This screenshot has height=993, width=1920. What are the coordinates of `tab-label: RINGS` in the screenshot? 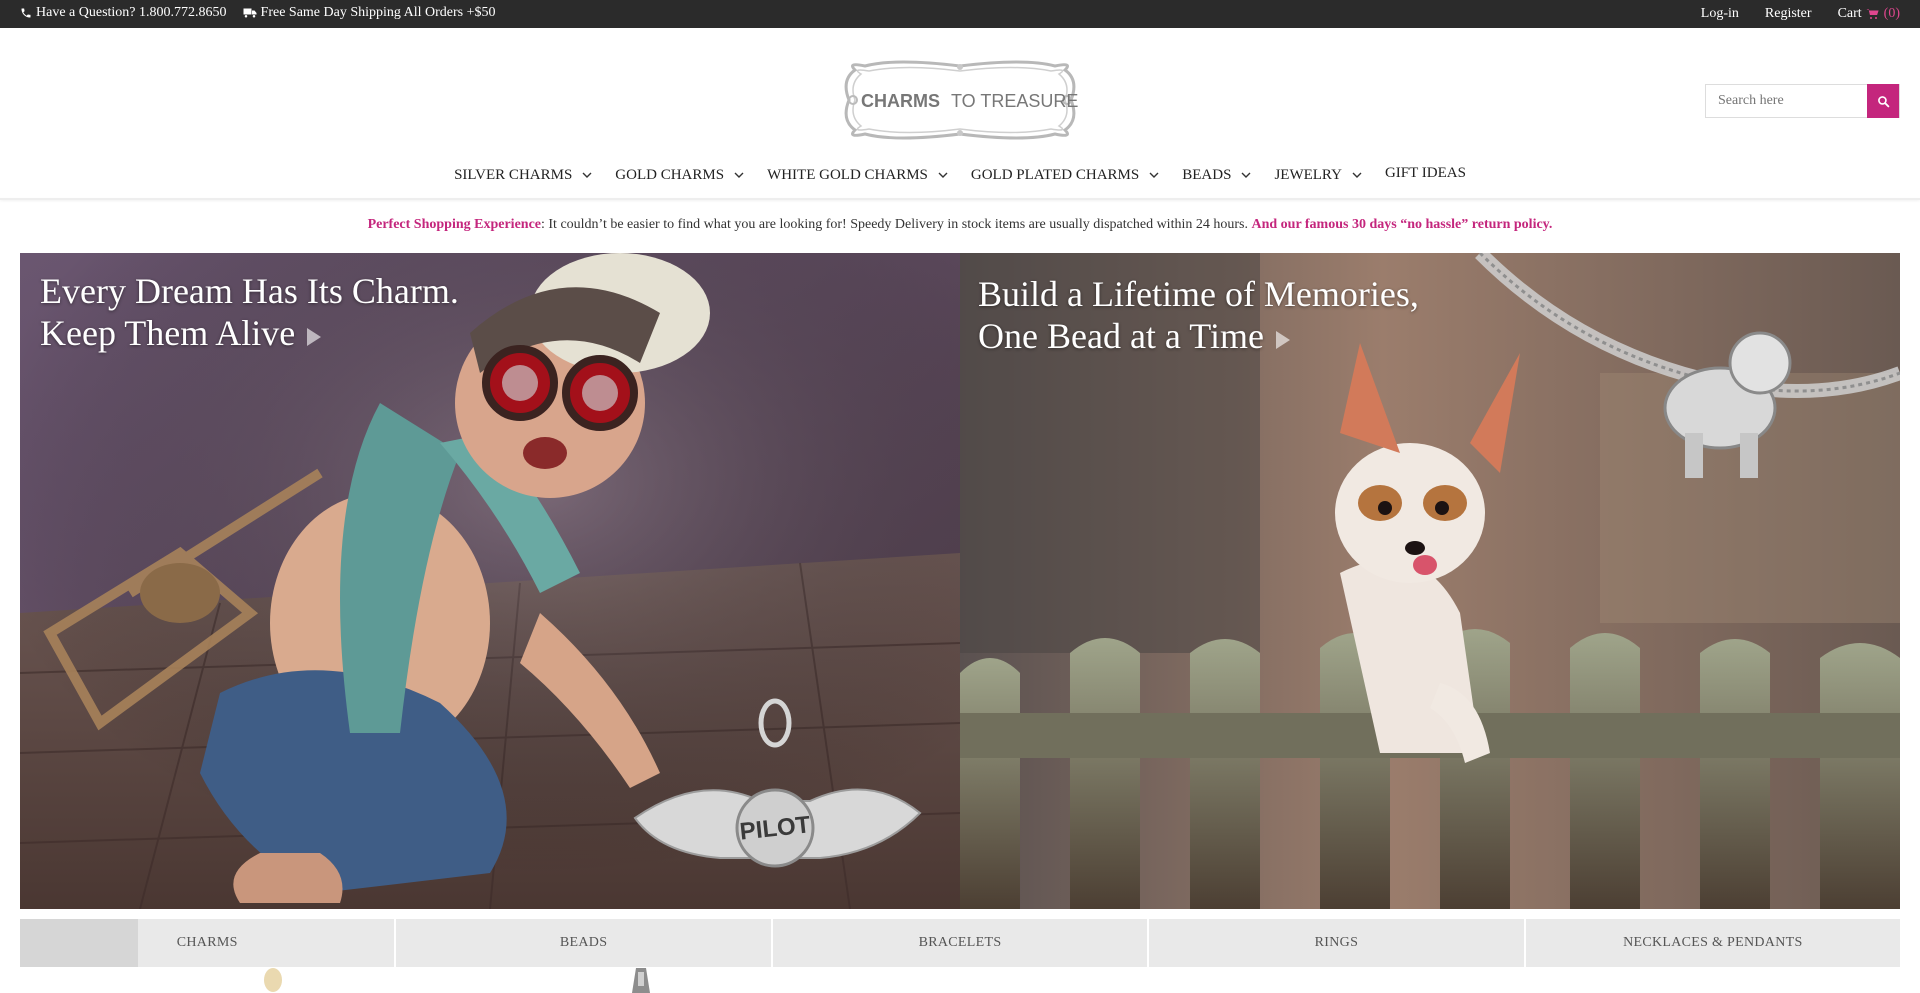 It's located at (1336, 942).